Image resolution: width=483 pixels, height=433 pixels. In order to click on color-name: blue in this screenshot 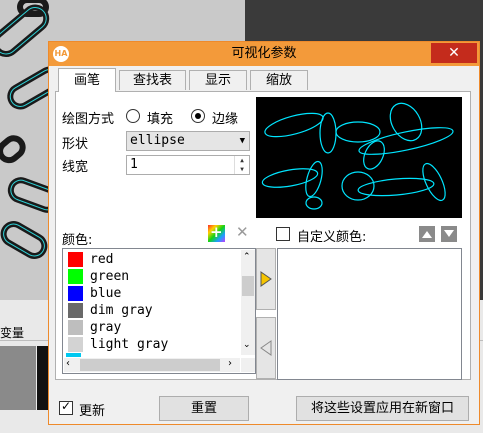, I will do `click(106, 293)`.